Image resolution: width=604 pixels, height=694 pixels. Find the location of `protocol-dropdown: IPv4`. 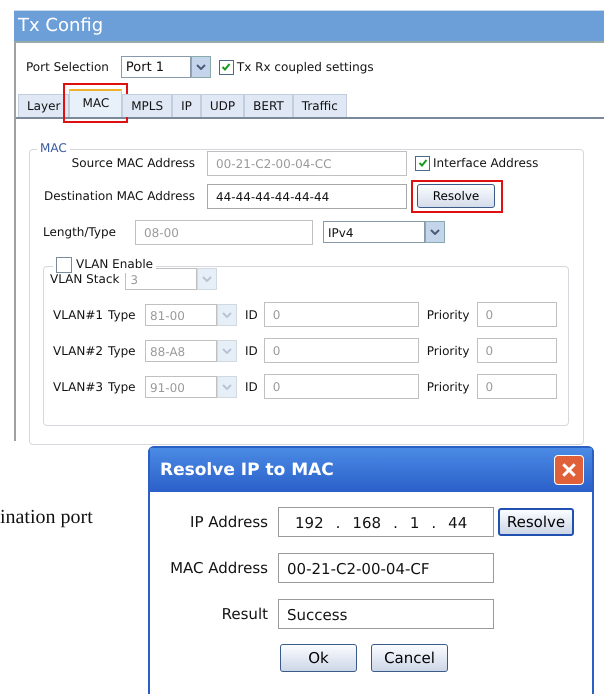

protocol-dropdown: IPv4 is located at coordinates (374, 232).